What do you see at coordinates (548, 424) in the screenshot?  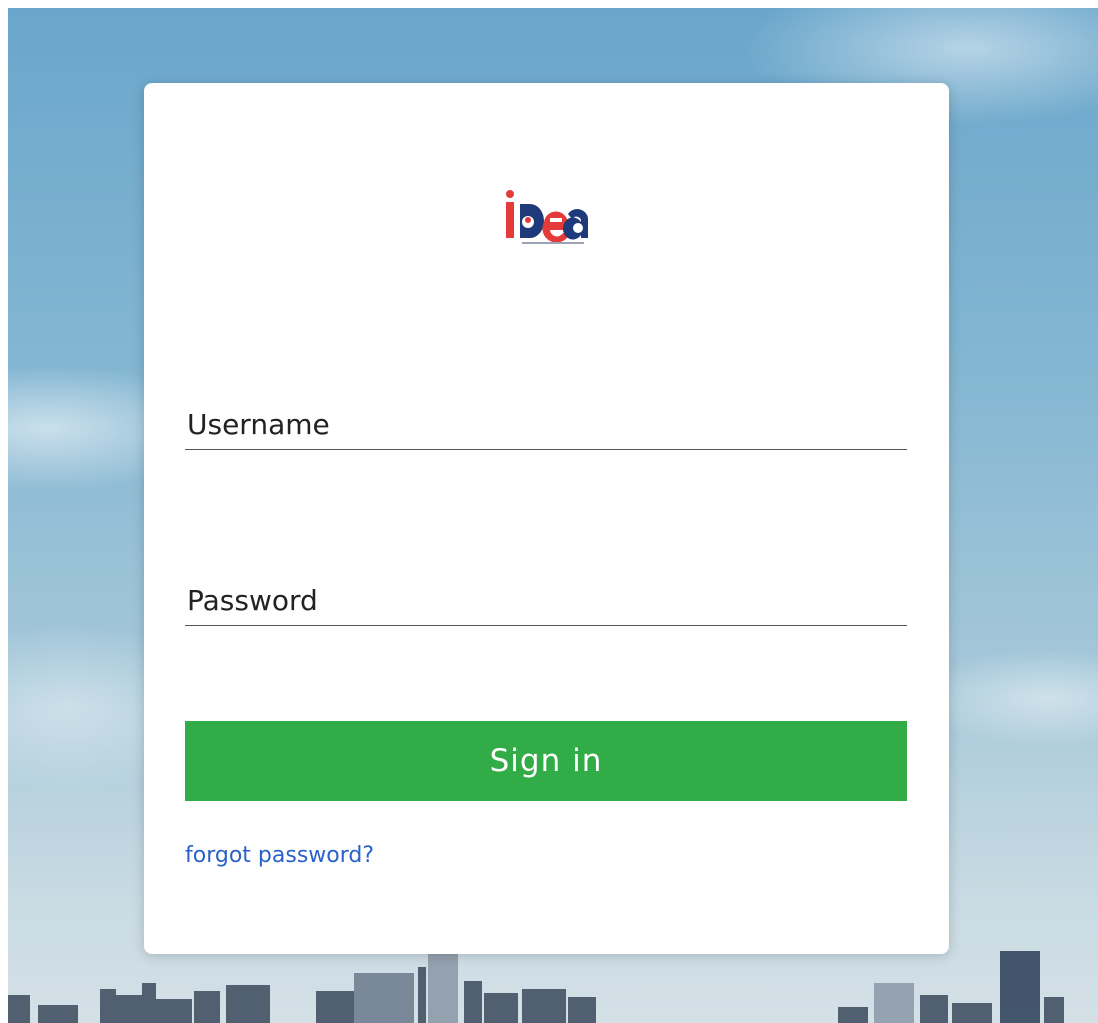 I see `username-input` at bounding box center [548, 424].